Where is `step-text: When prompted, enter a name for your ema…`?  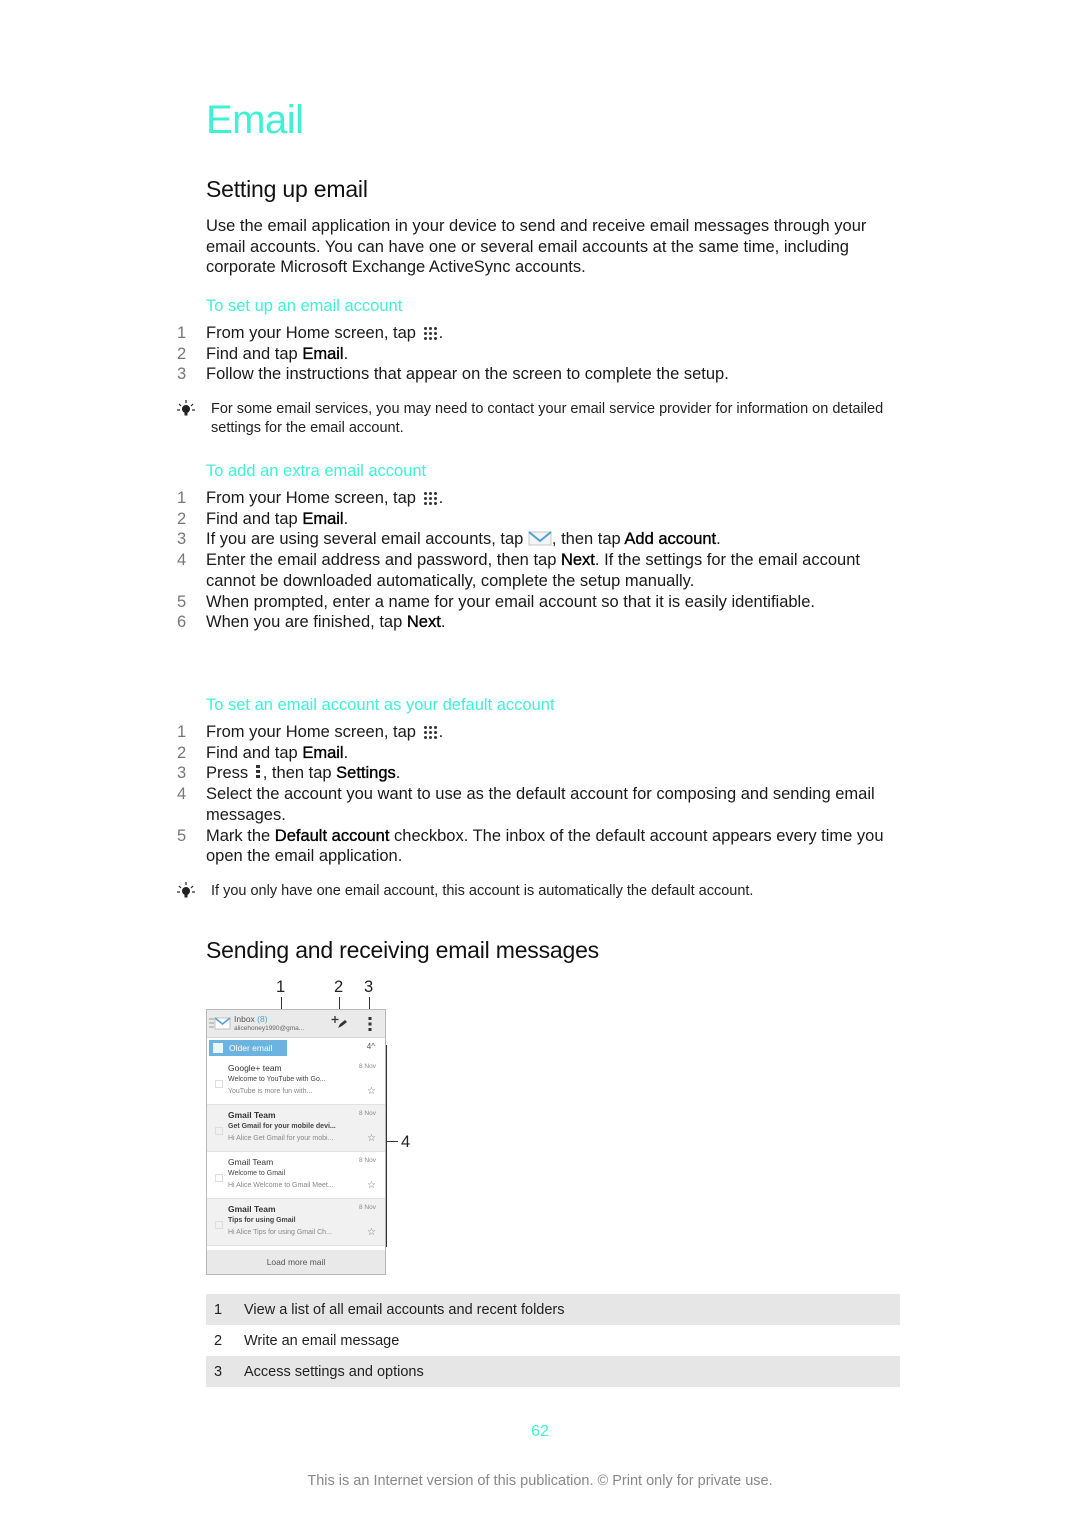
step-text: When prompted, enter a name for your ema… is located at coordinates (558, 602).